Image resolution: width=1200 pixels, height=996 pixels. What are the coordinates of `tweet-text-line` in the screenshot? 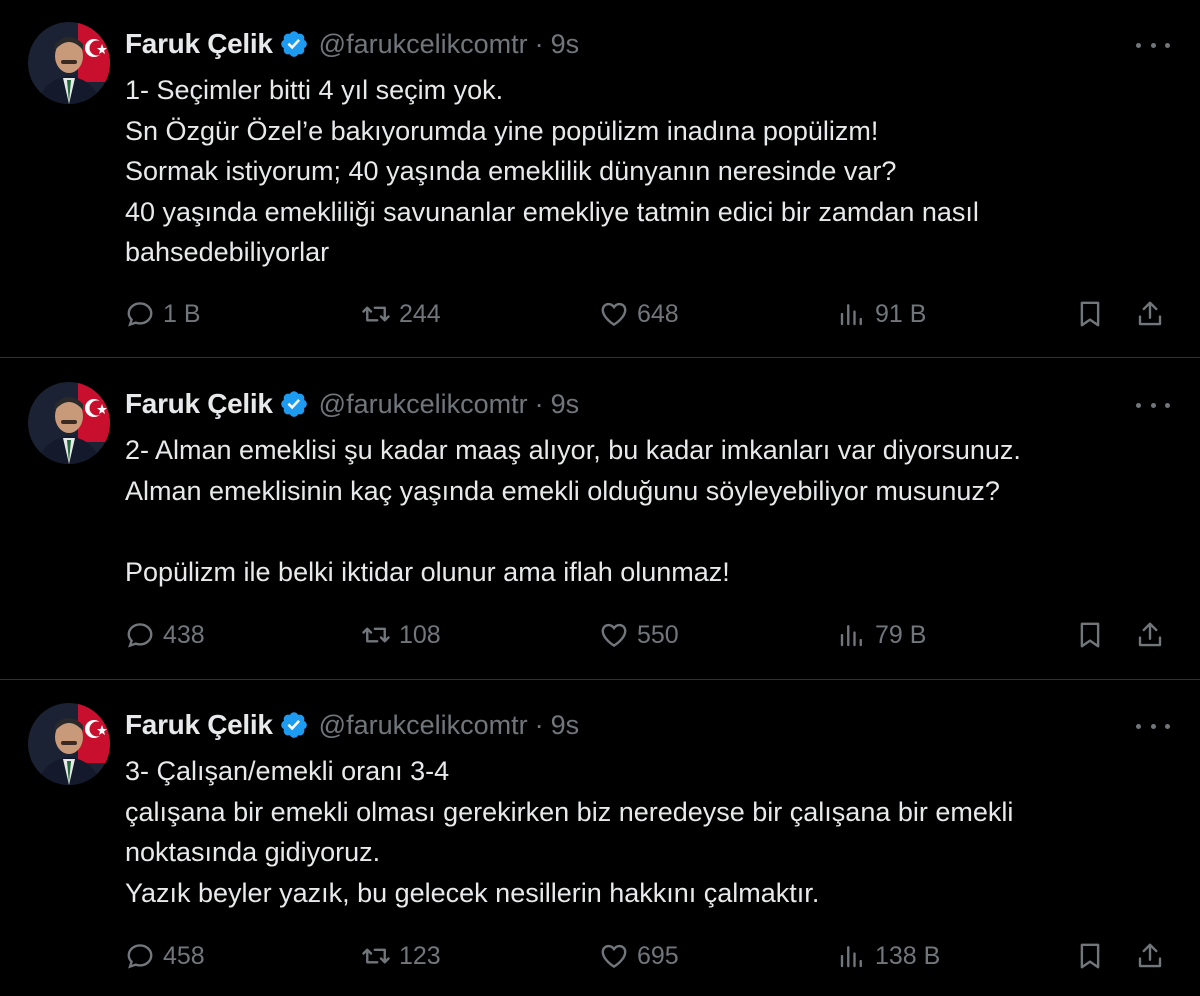 It's located at (650, 531).